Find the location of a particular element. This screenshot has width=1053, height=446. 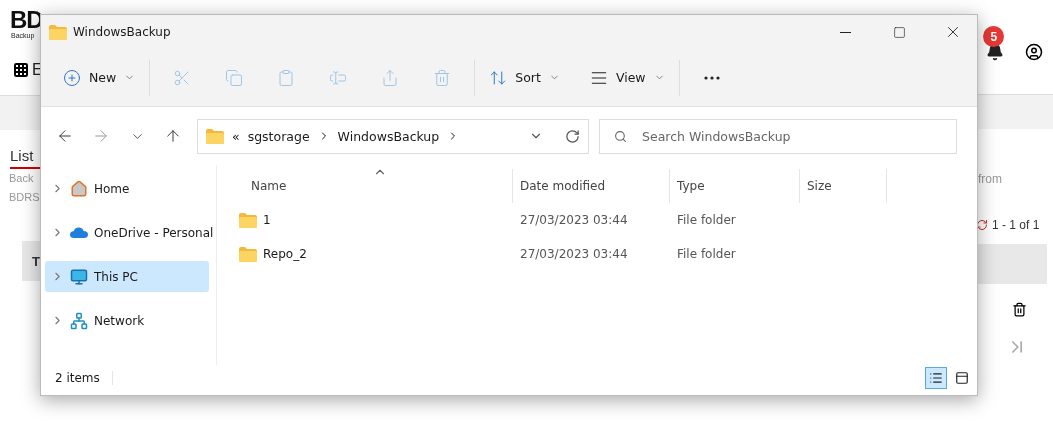

address-bar: « sgstorage WindowsBackup is located at coordinates (393, 136).